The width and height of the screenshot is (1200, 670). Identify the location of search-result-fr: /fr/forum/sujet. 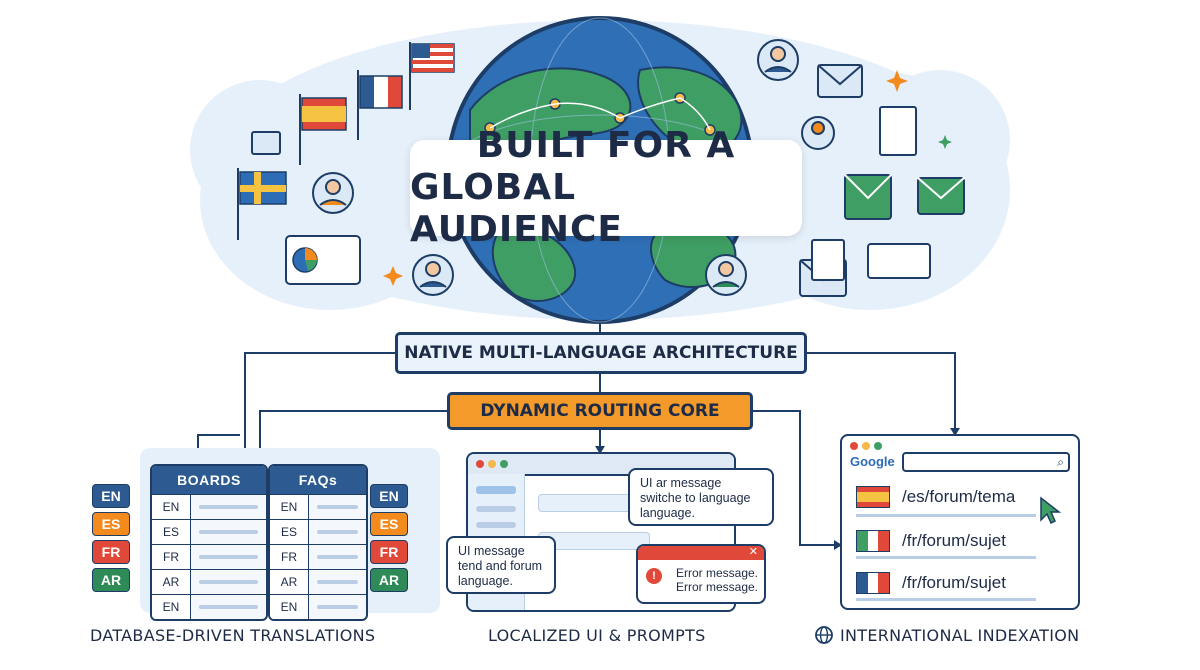
(931, 583).